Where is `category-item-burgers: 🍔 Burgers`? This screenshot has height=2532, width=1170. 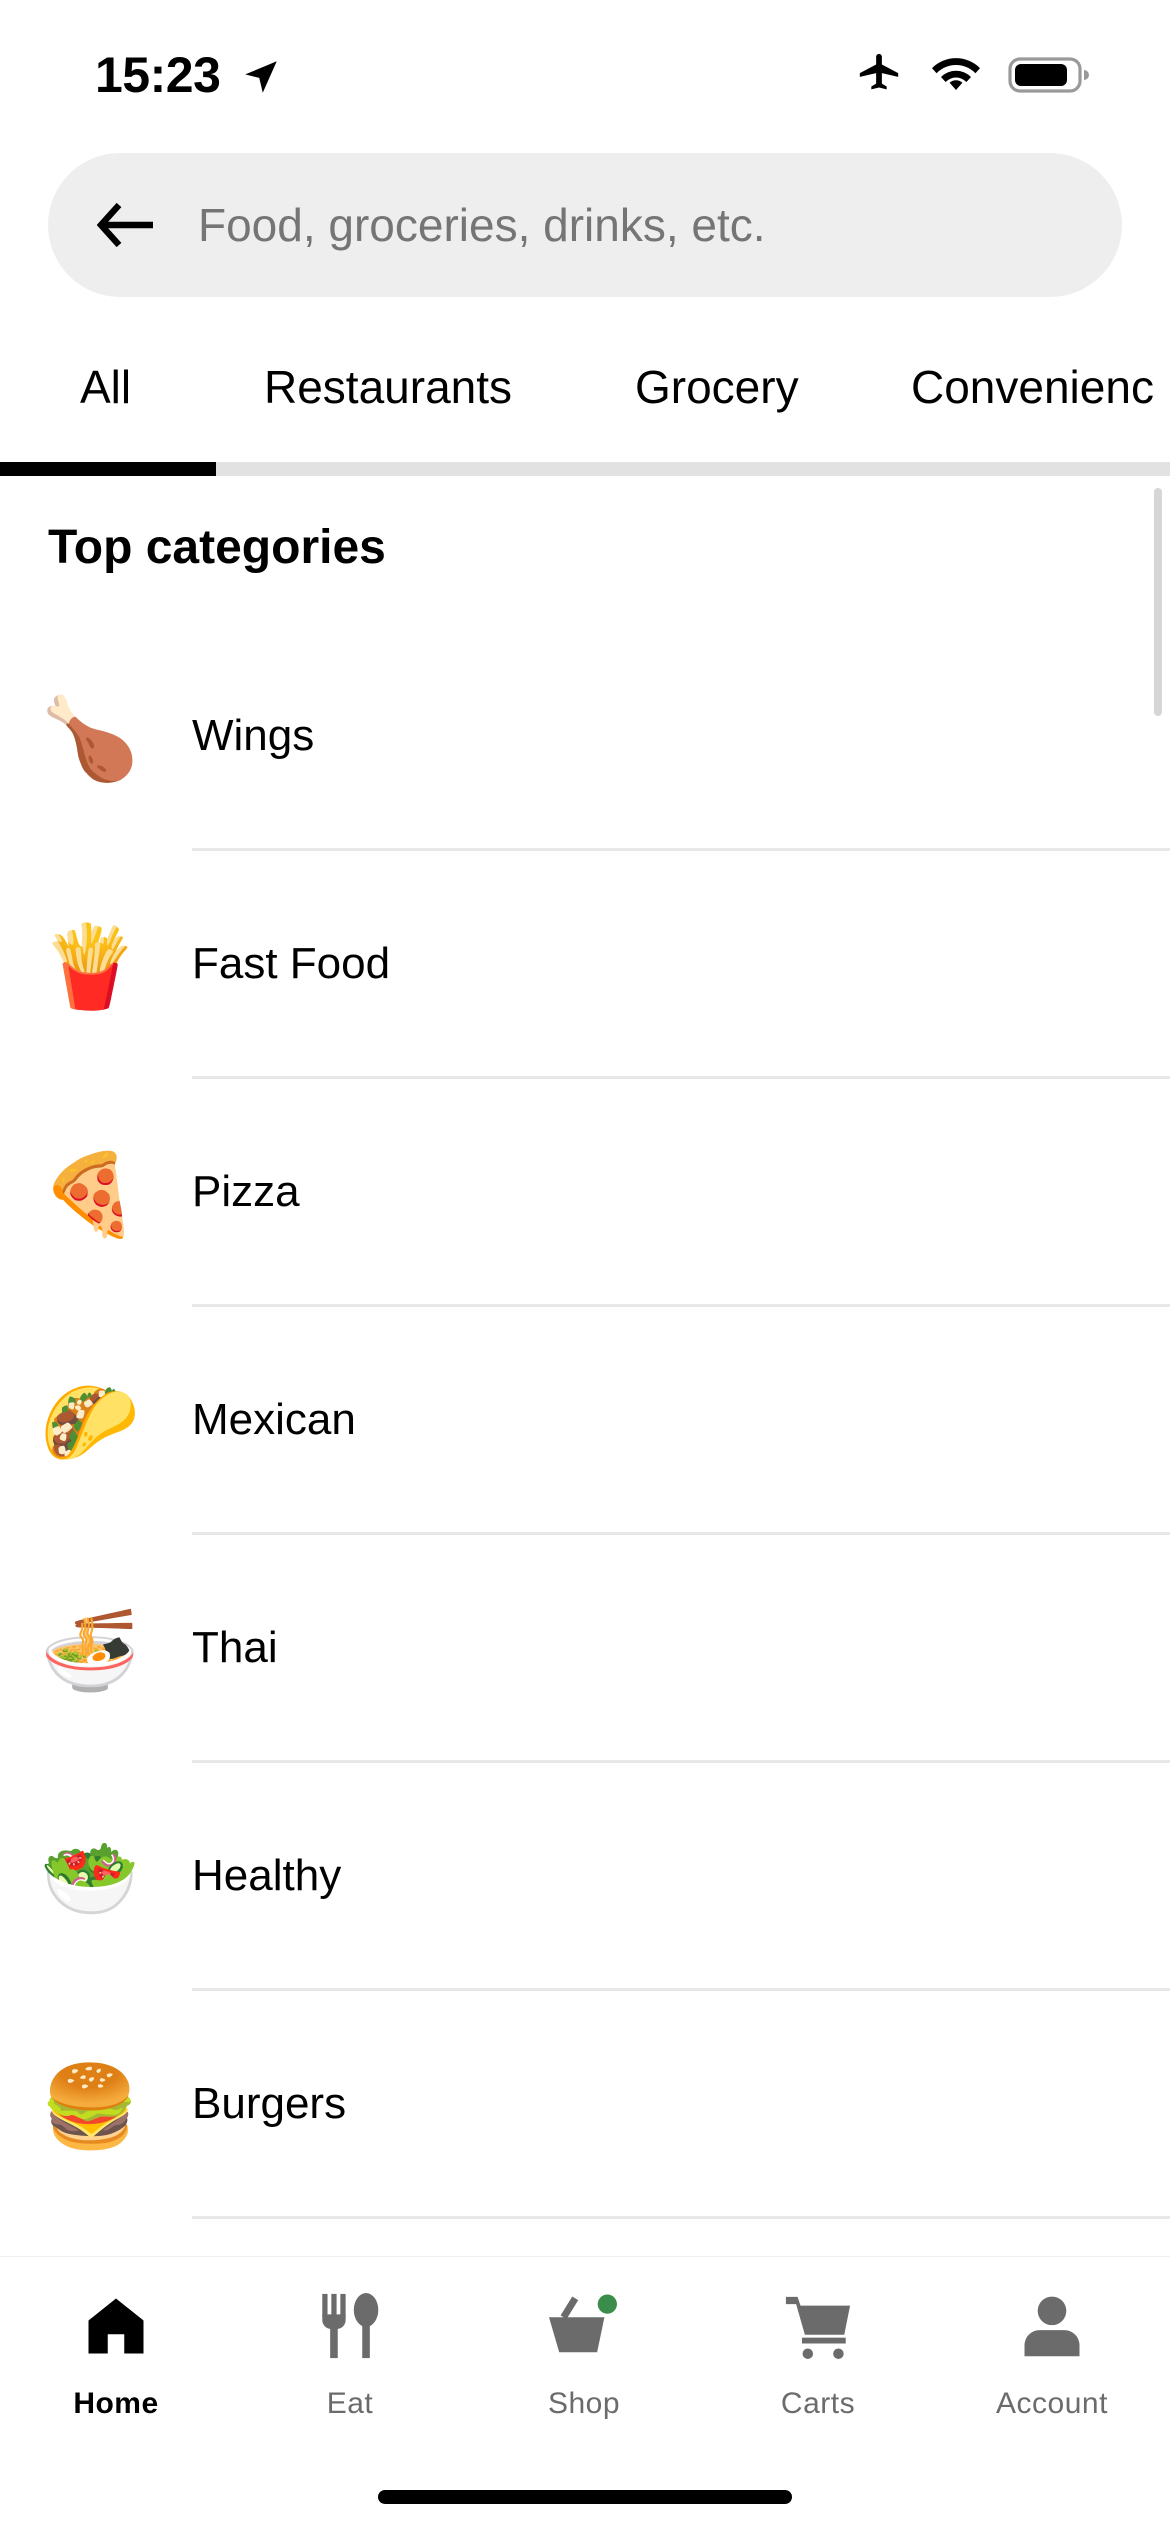 category-item-burgers: 🍔 Burgers is located at coordinates (585, 2105).